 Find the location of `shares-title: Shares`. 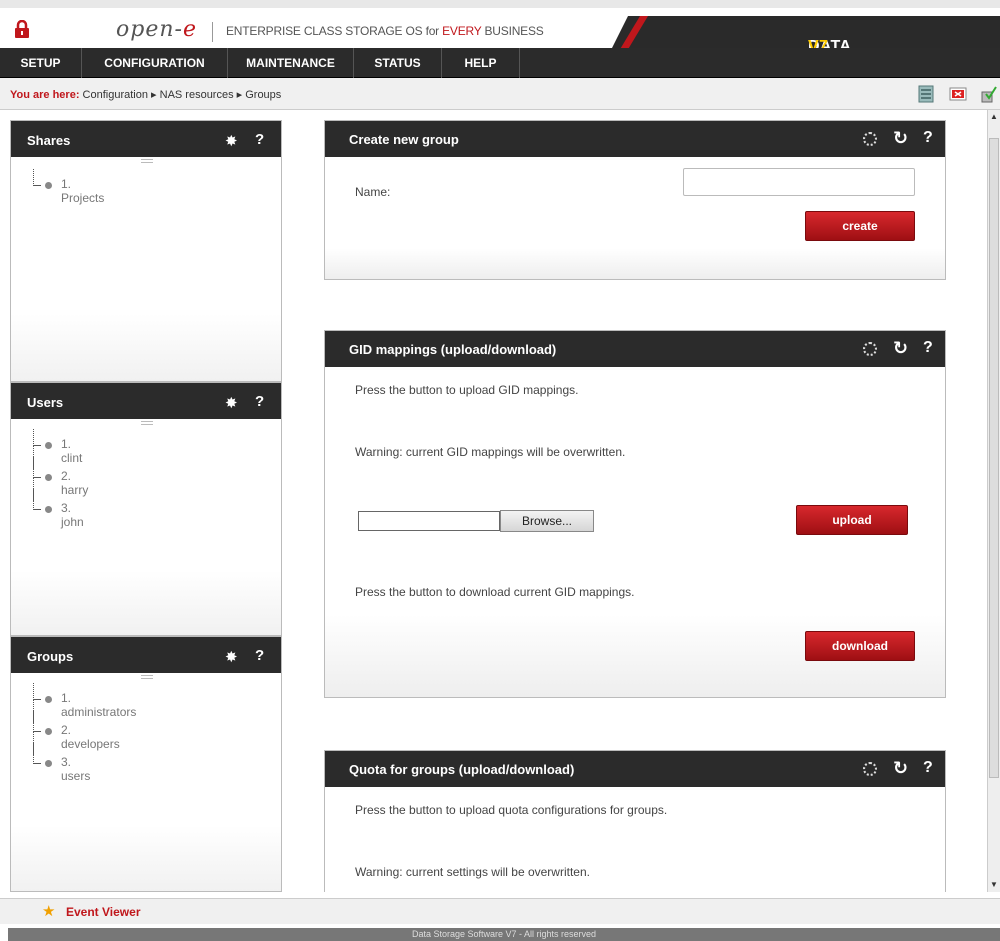

shares-title: Shares is located at coordinates (49, 140).